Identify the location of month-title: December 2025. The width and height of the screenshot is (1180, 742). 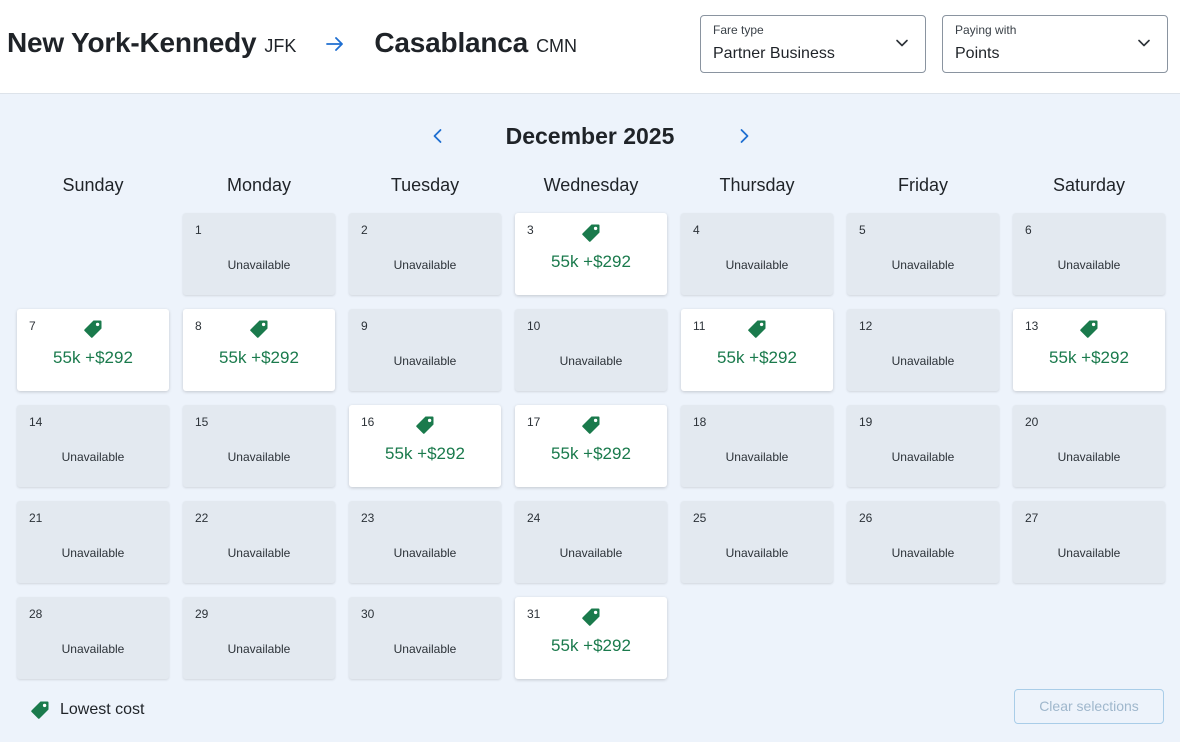
(590, 136).